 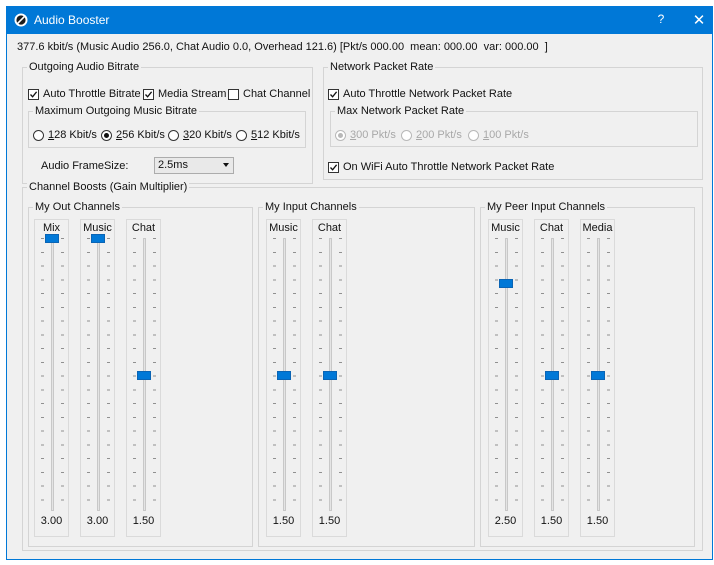 What do you see at coordinates (85, 166) in the screenshot?
I see `framesize-label: Audio FrameSize:` at bounding box center [85, 166].